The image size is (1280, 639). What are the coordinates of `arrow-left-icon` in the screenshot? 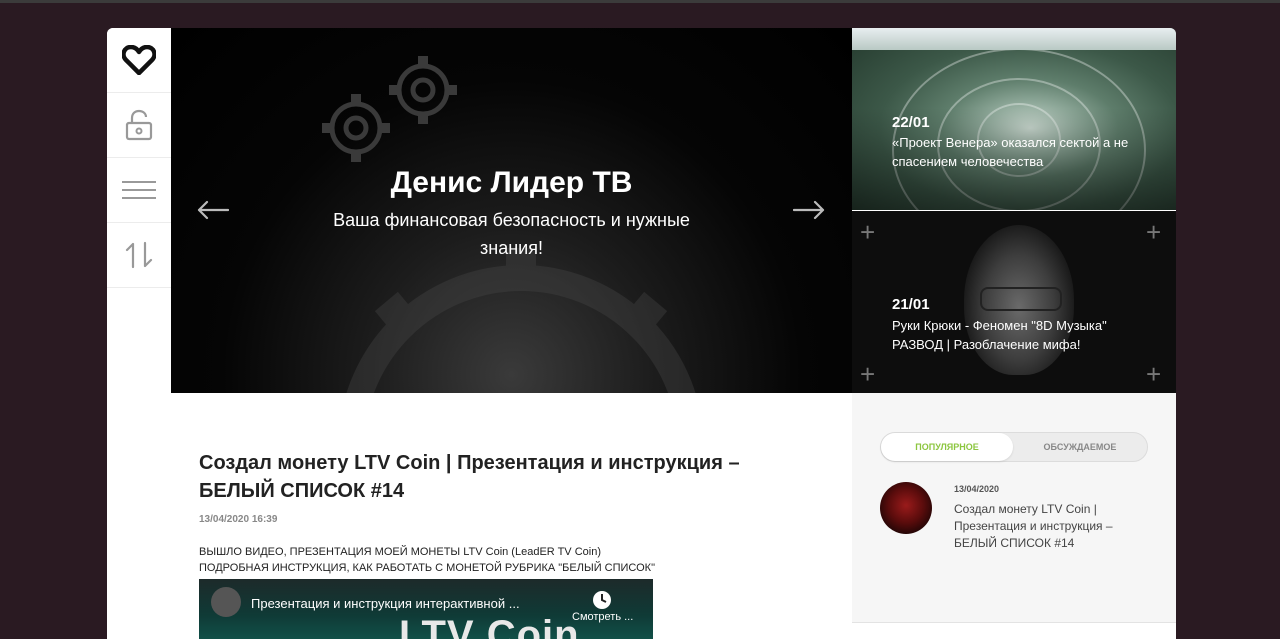 It's located at (213, 210).